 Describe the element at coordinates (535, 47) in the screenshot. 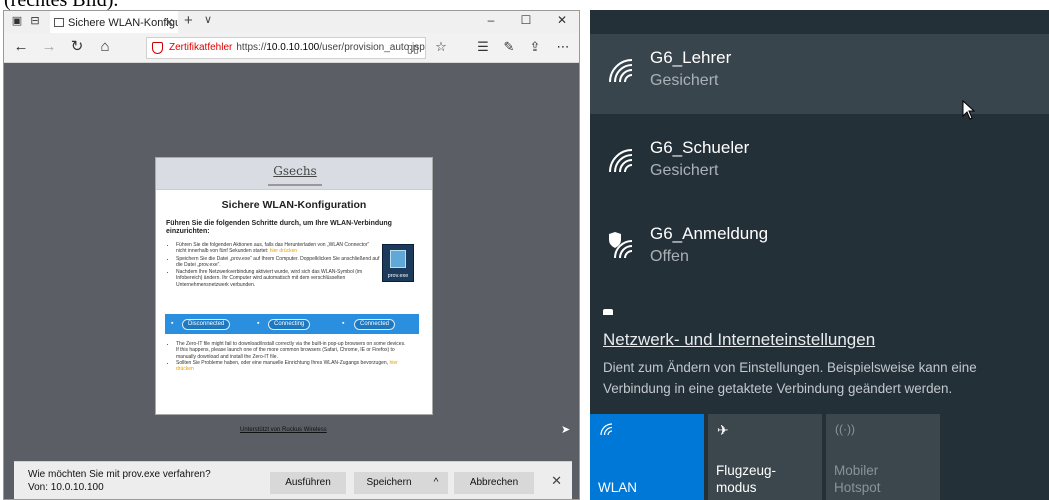

I see `share-icon: ⇪` at that location.